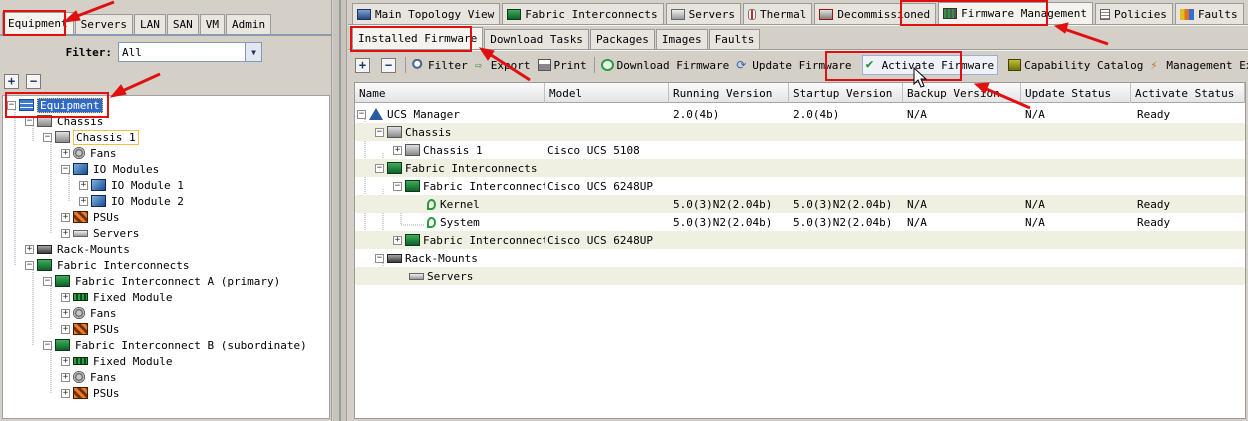 The height and width of the screenshot is (421, 1248). I want to click on mouse-cursor-icon, so click(920, 77).